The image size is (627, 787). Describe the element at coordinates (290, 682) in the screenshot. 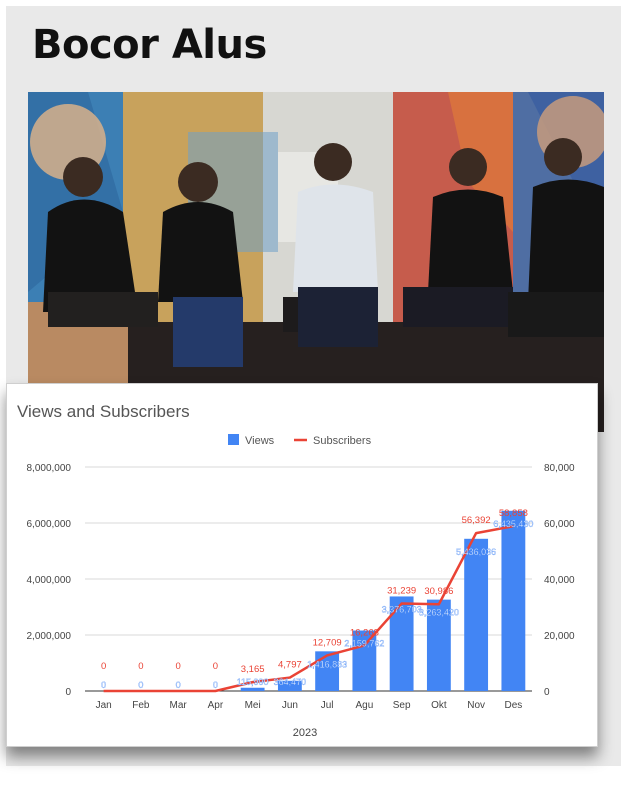

I see `views-data-label: 364,470` at that location.